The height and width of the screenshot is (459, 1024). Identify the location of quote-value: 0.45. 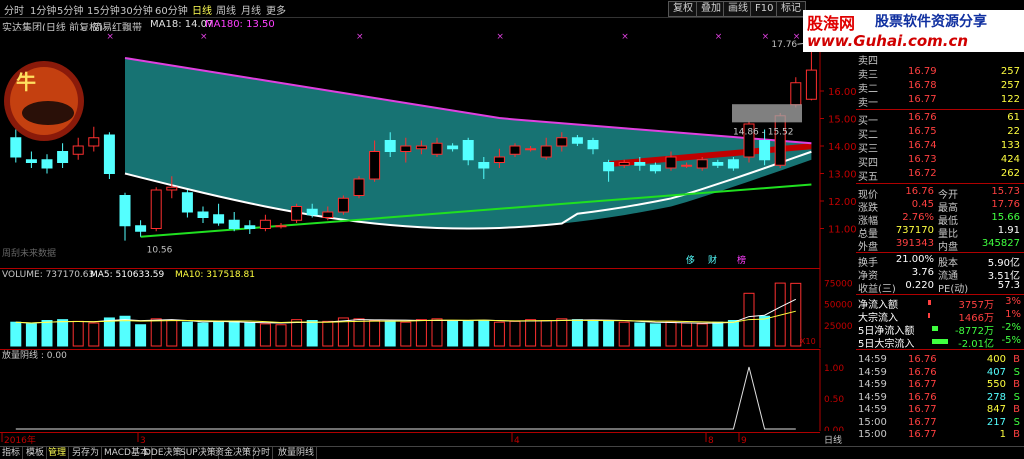
(922, 204).